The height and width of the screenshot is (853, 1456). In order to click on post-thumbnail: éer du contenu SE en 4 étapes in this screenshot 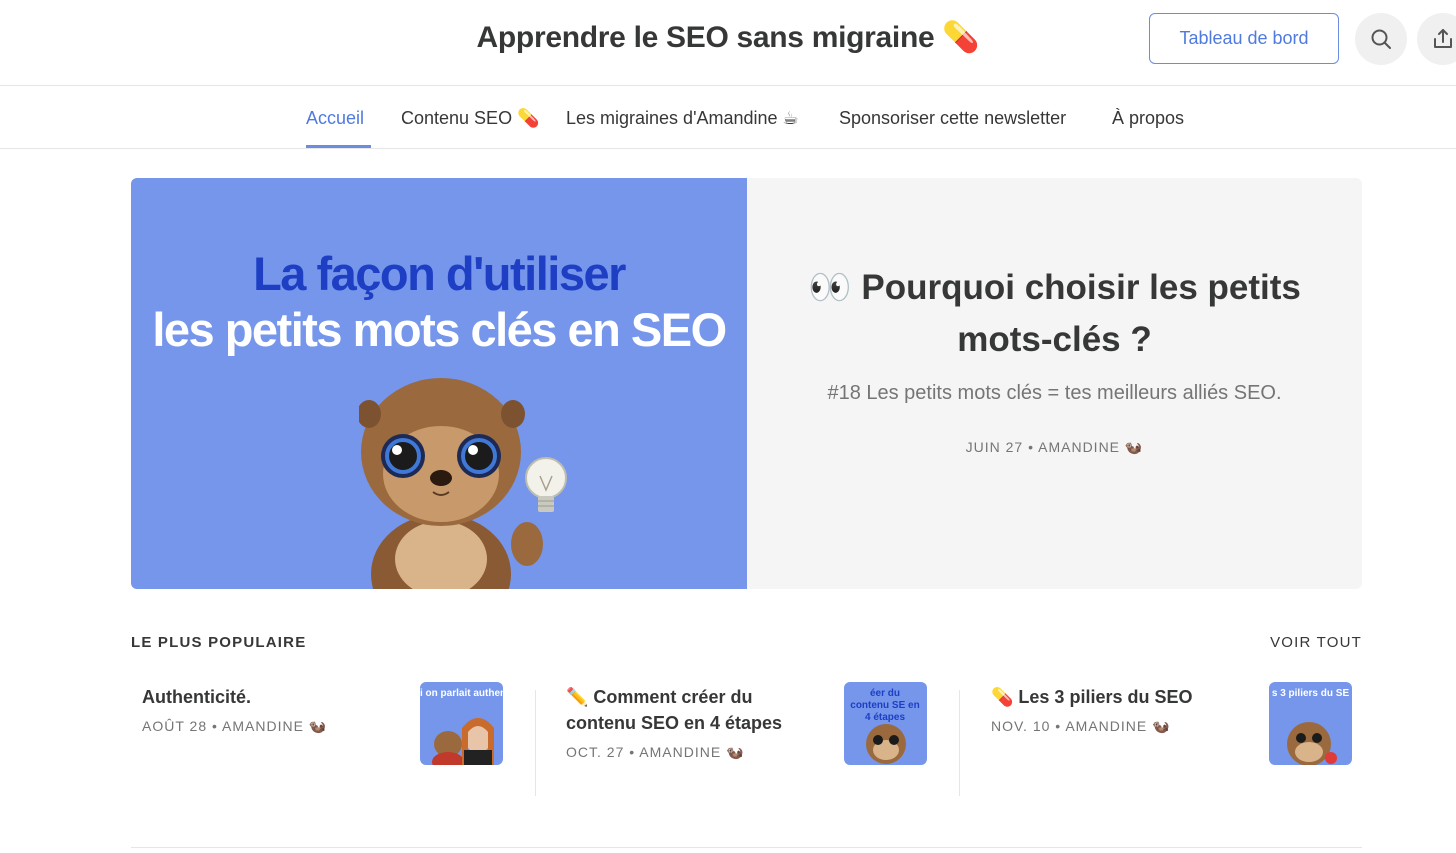, I will do `click(885, 723)`.